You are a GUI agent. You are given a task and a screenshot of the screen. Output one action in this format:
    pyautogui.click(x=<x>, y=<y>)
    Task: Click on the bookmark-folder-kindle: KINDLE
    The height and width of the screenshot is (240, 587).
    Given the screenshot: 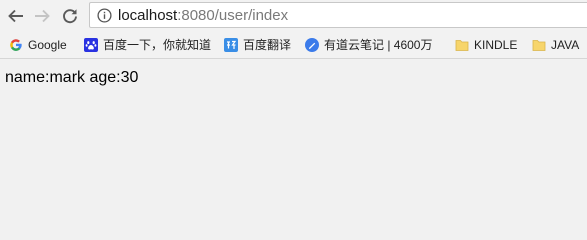 What is the action you would take?
    pyautogui.click(x=486, y=45)
    